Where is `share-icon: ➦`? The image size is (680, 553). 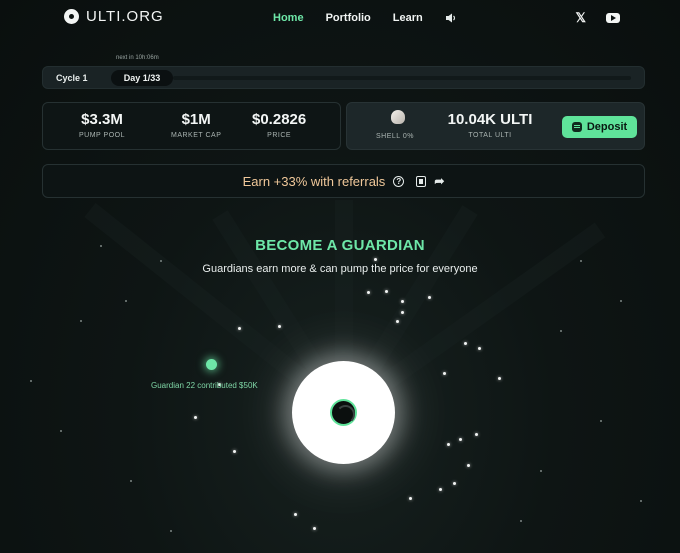 share-icon: ➦ is located at coordinates (439, 181).